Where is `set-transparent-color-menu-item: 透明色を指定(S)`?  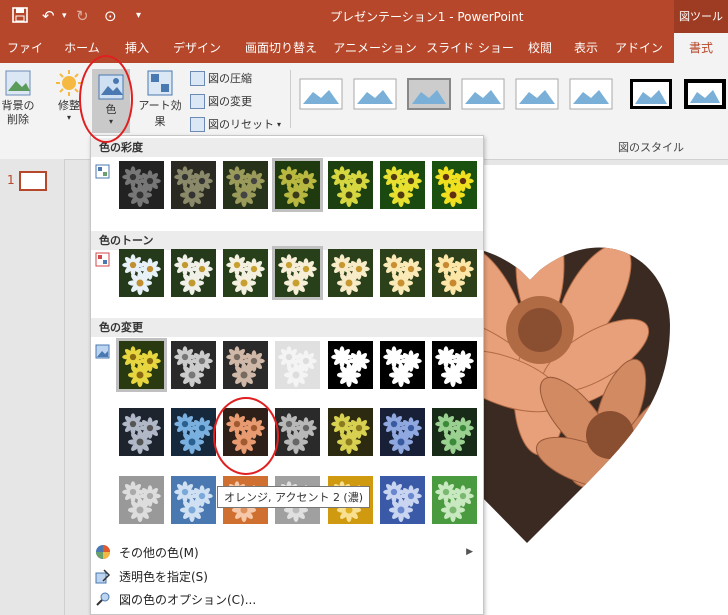
set-transparent-color-menu-item: 透明色を指定(S) is located at coordinates (285, 576).